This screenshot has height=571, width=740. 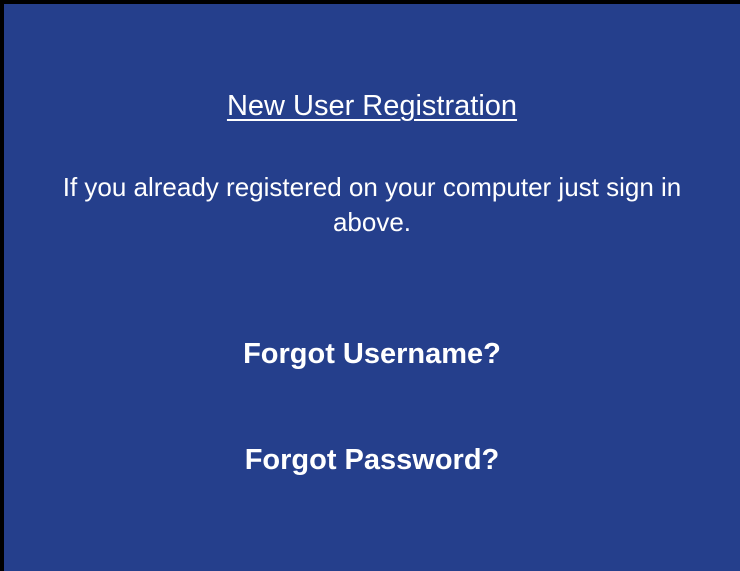 What do you see at coordinates (372, 460) in the screenshot?
I see `forgot-password-link: Forgot Password?` at bounding box center [372, 460].